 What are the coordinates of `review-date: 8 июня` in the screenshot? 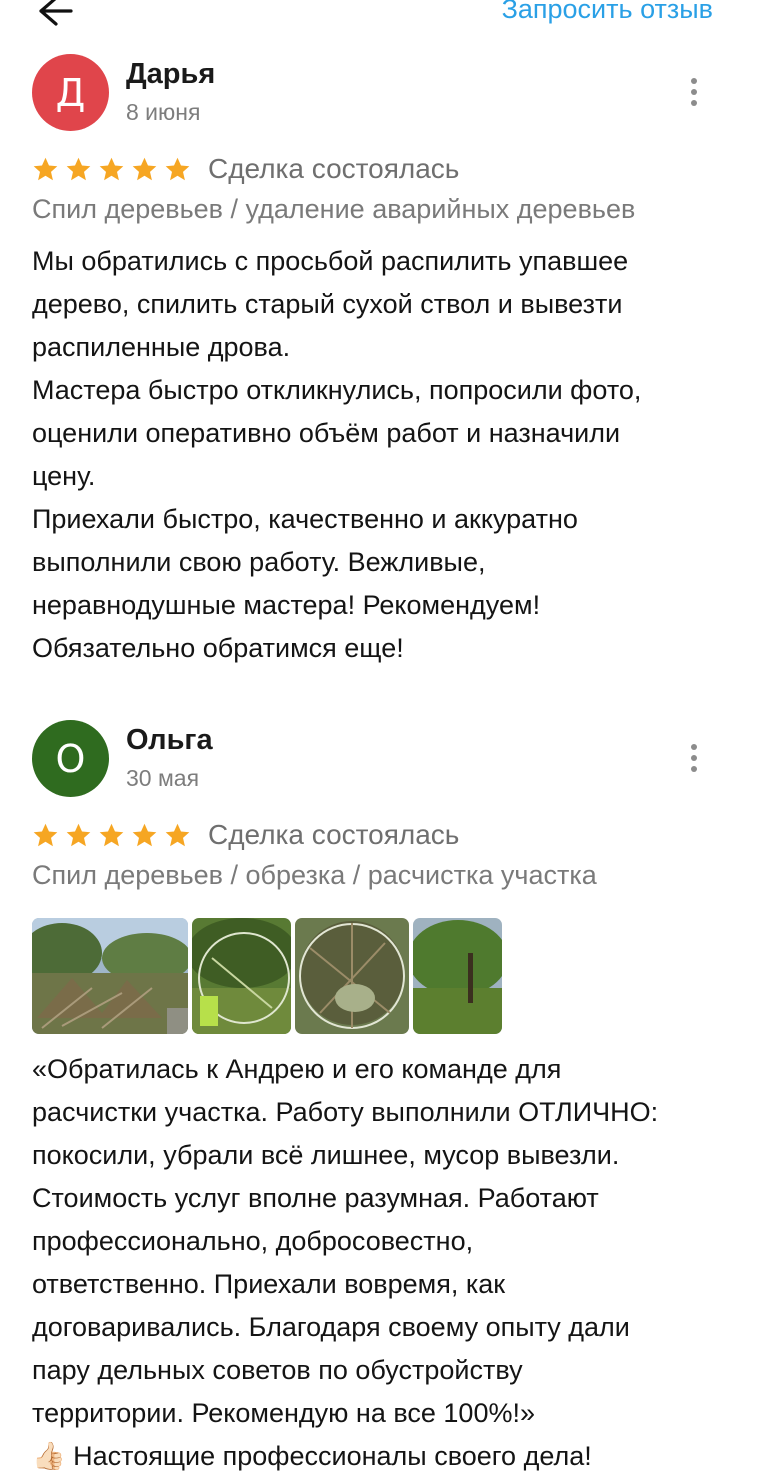 It's located at (163, 112).